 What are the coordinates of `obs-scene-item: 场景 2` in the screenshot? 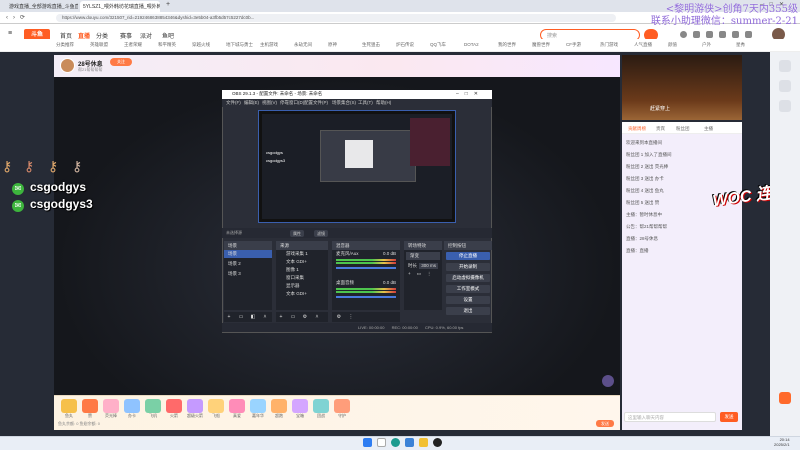 It's located at (248, 264).